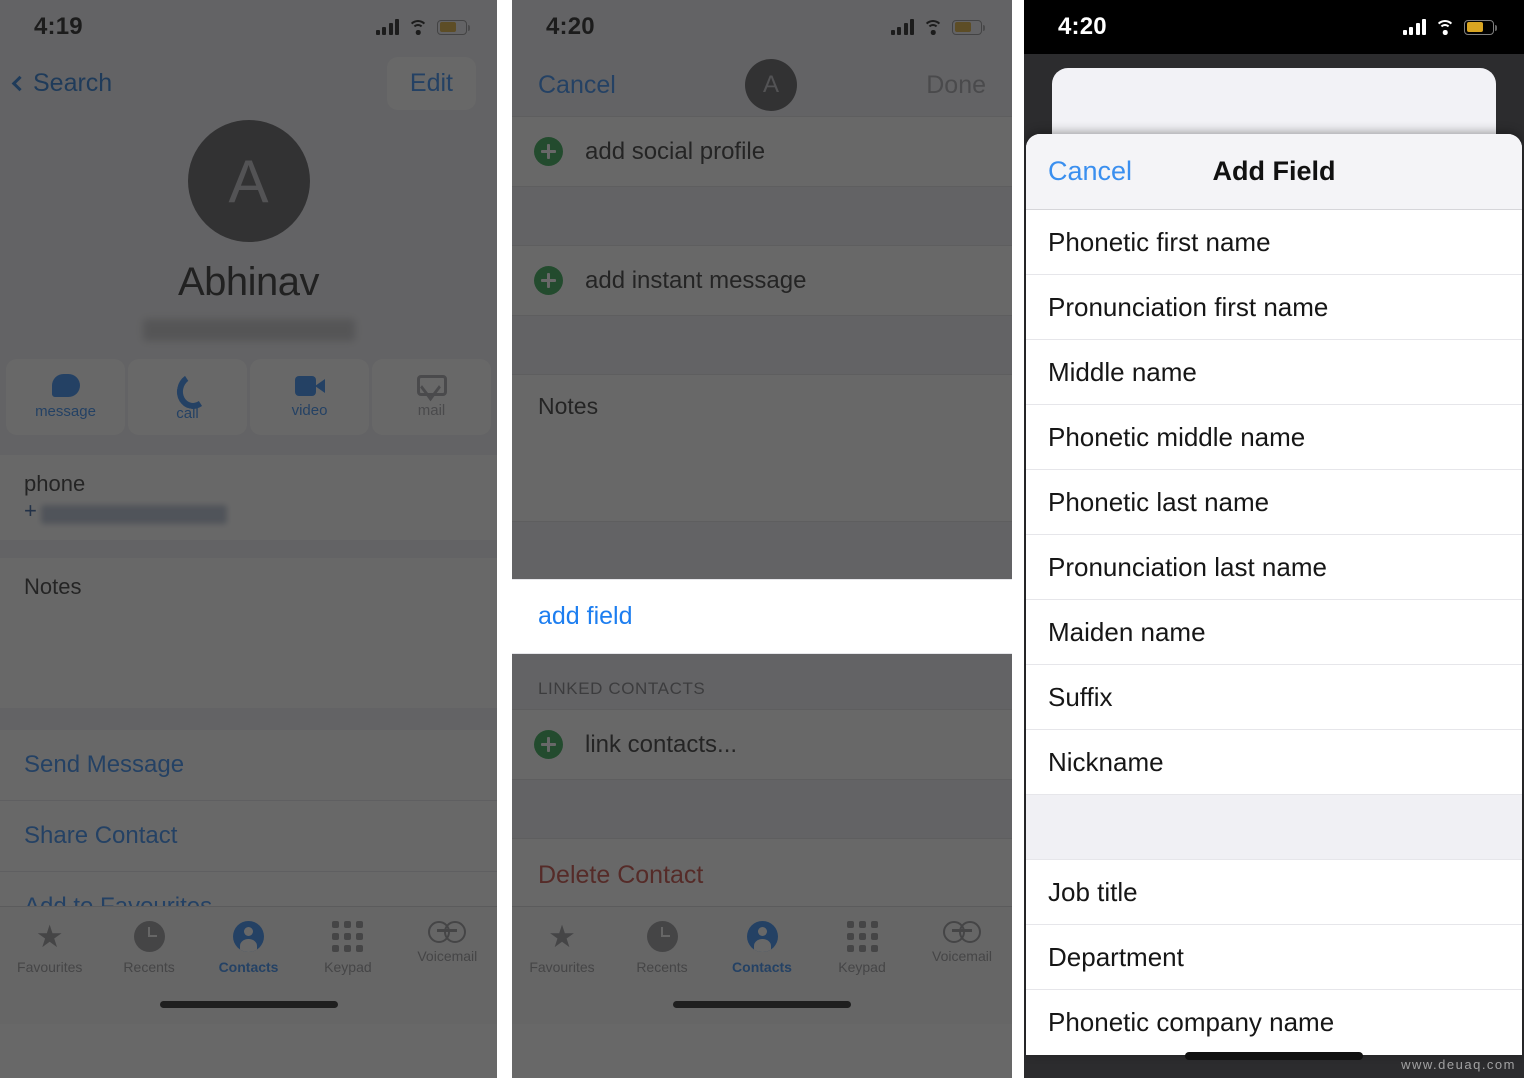 The image size is (1524, 1078). What do you see at coordinates (61, 83) in the screenshot?
I see `back-to-search-button: Search` at bounding box center [61, 83].